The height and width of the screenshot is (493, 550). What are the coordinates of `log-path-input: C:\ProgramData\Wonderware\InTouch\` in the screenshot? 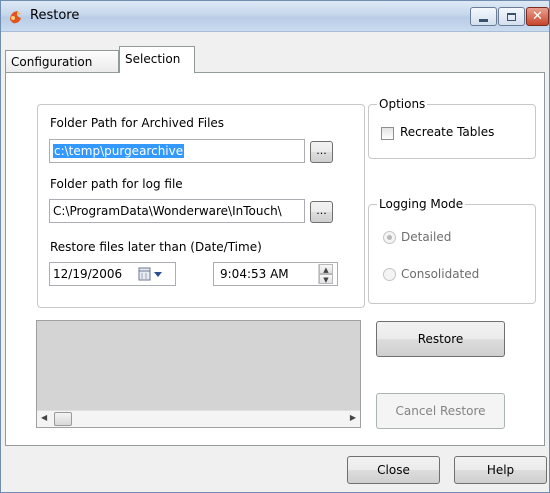 It's located at (177, 211).